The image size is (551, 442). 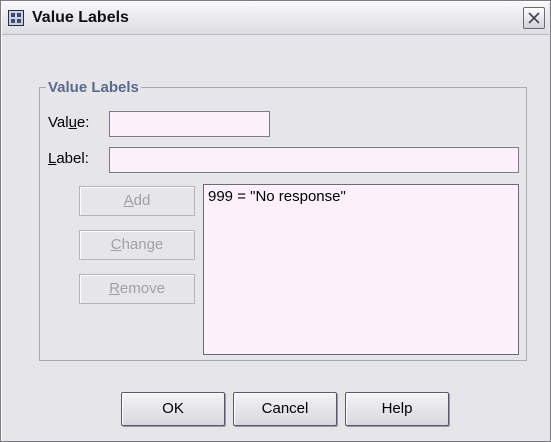 I want to click on value-field-label: Value:, so click(x=69, y=122).